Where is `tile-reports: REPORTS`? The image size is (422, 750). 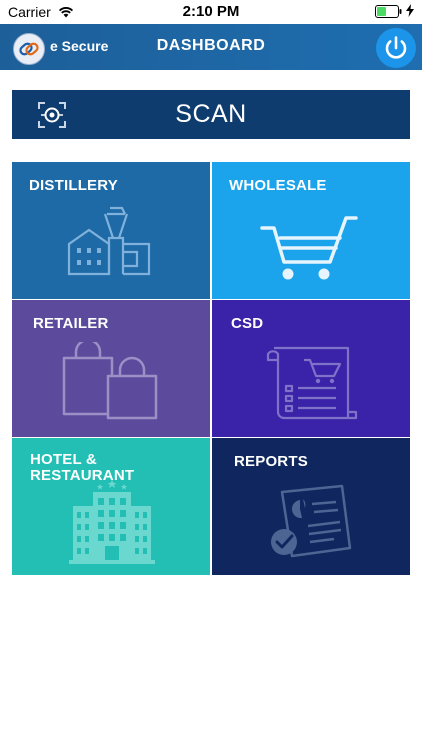 tile-reports: REPORTS is located at coordinates (311, 506).